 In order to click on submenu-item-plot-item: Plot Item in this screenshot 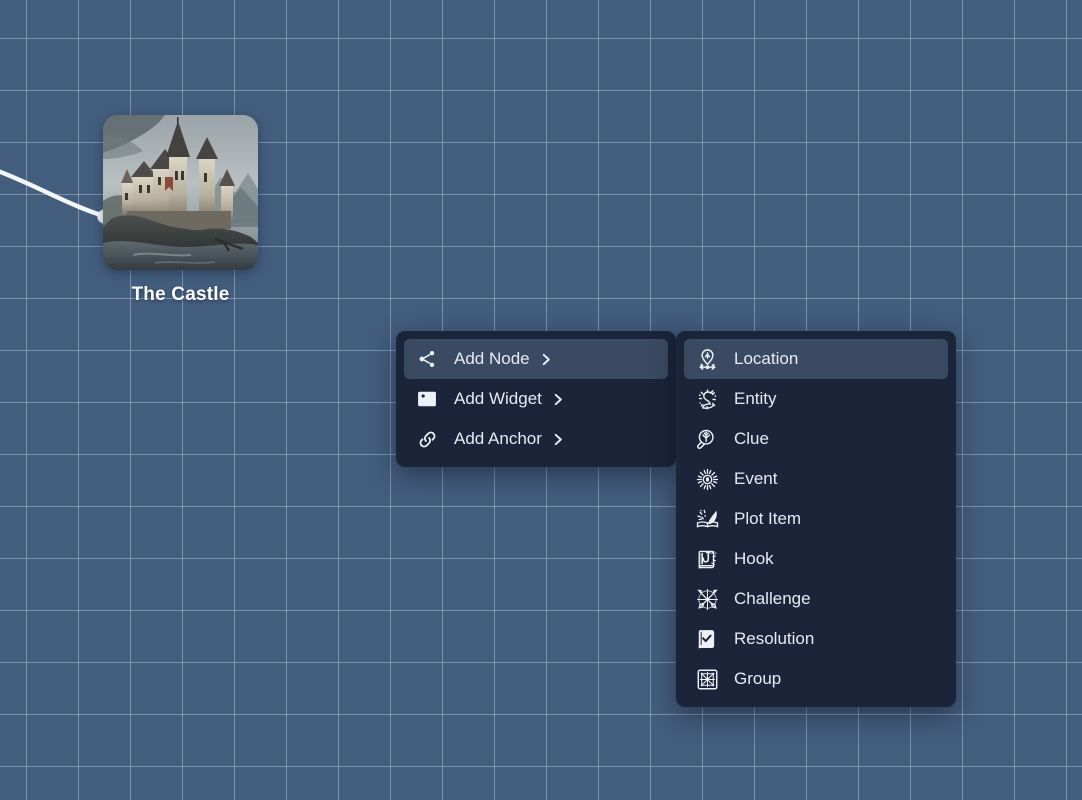, I will do `click(816, 519)`.